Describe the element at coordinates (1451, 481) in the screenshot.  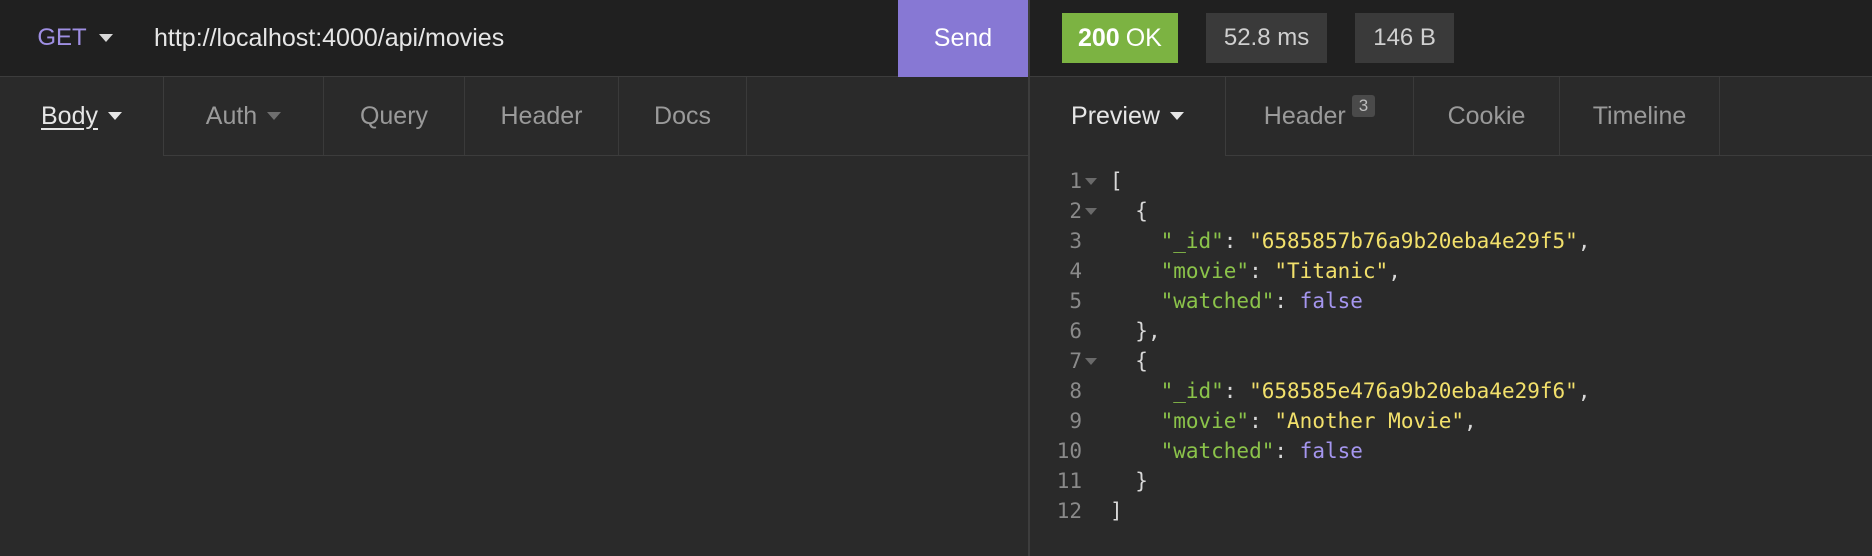
I see `code-line: 11 }` at that location.